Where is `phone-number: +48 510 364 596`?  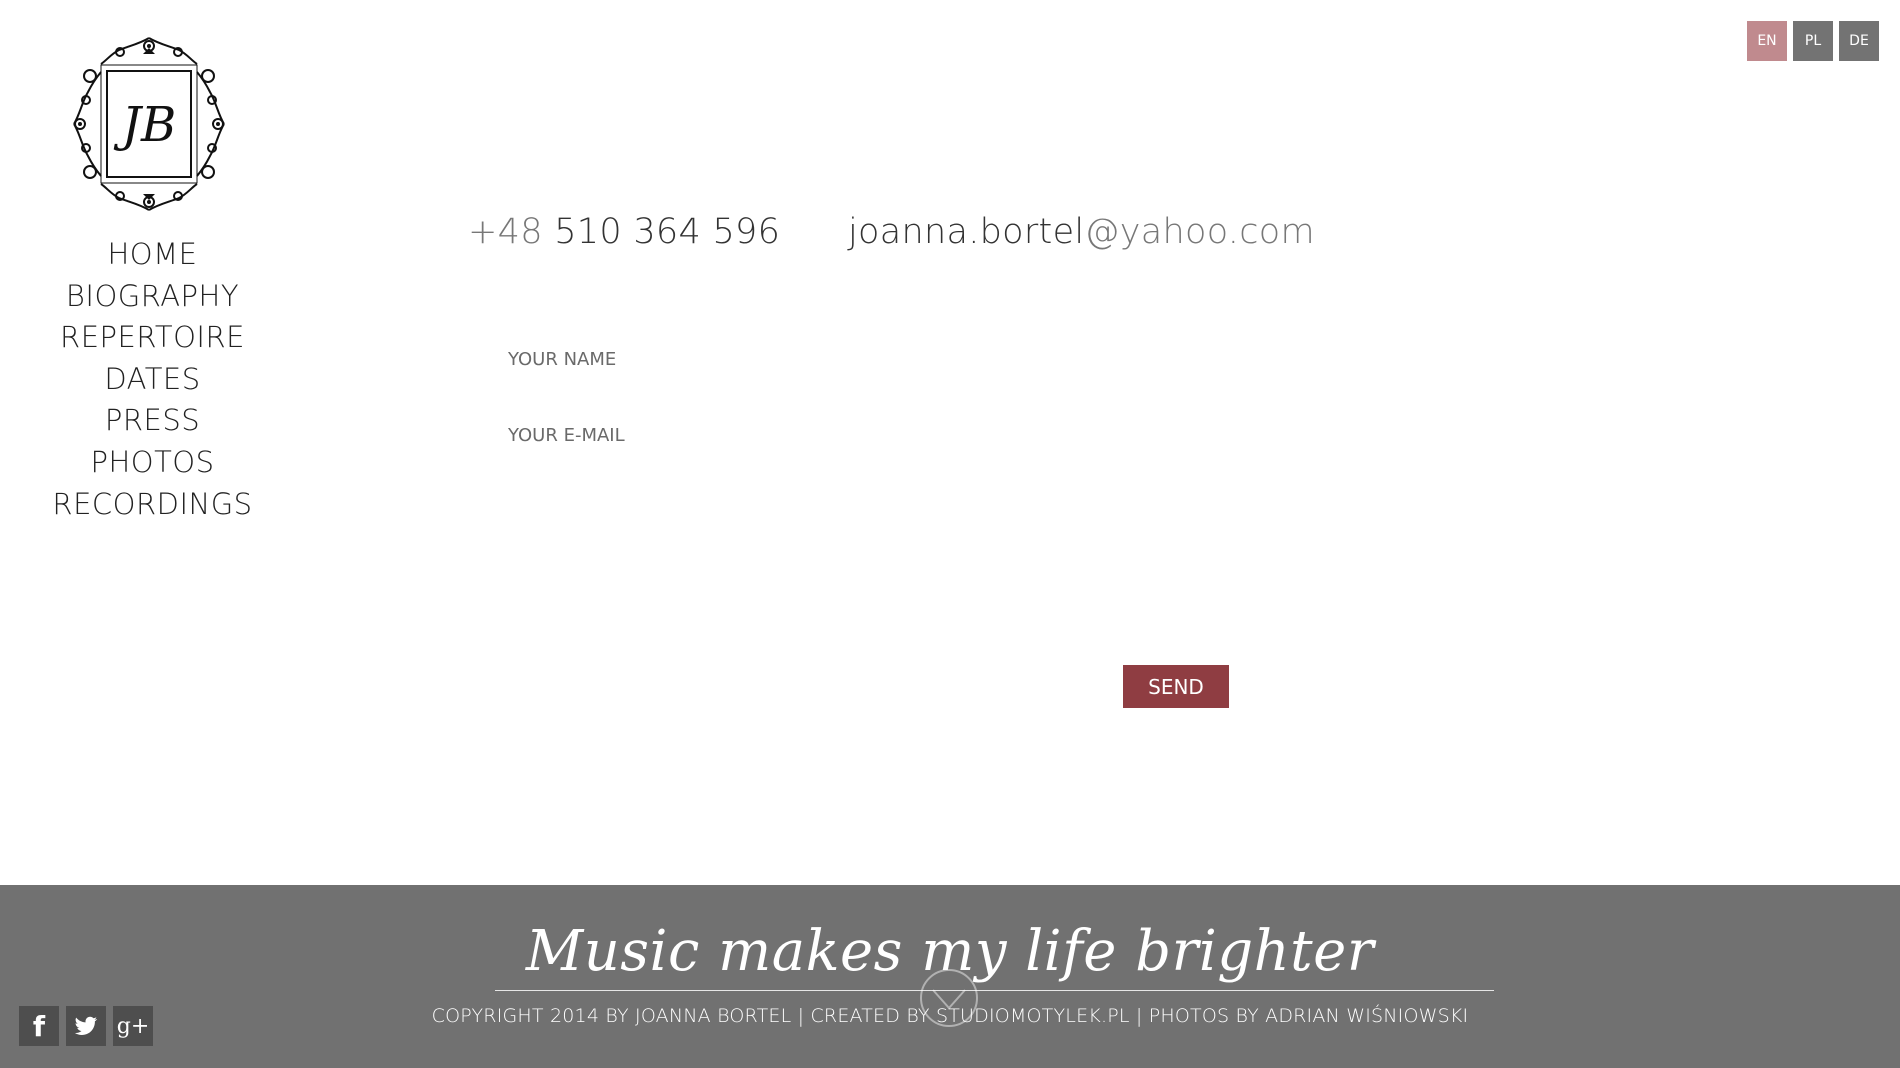 phone-number: +48 510 364 596 is located at coordinates (624, 232).